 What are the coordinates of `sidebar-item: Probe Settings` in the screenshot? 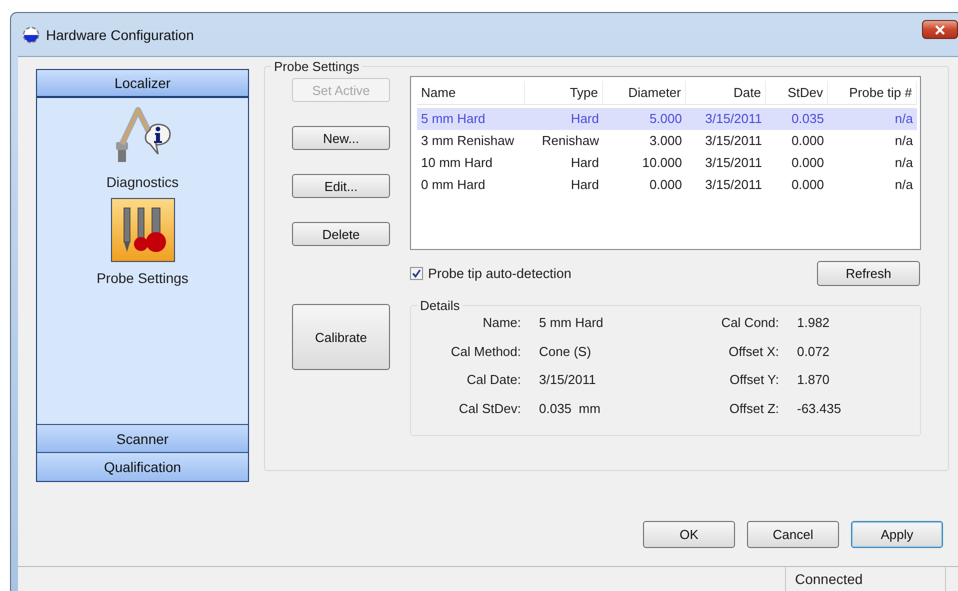 It's located at (142, 278).